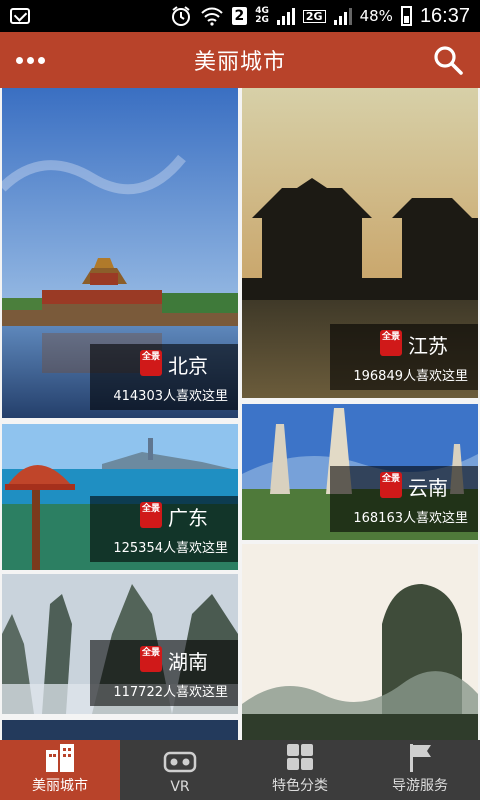  I want to click on city-caption: 全景 云南 168163人喜欢这里, so click(404, 499).